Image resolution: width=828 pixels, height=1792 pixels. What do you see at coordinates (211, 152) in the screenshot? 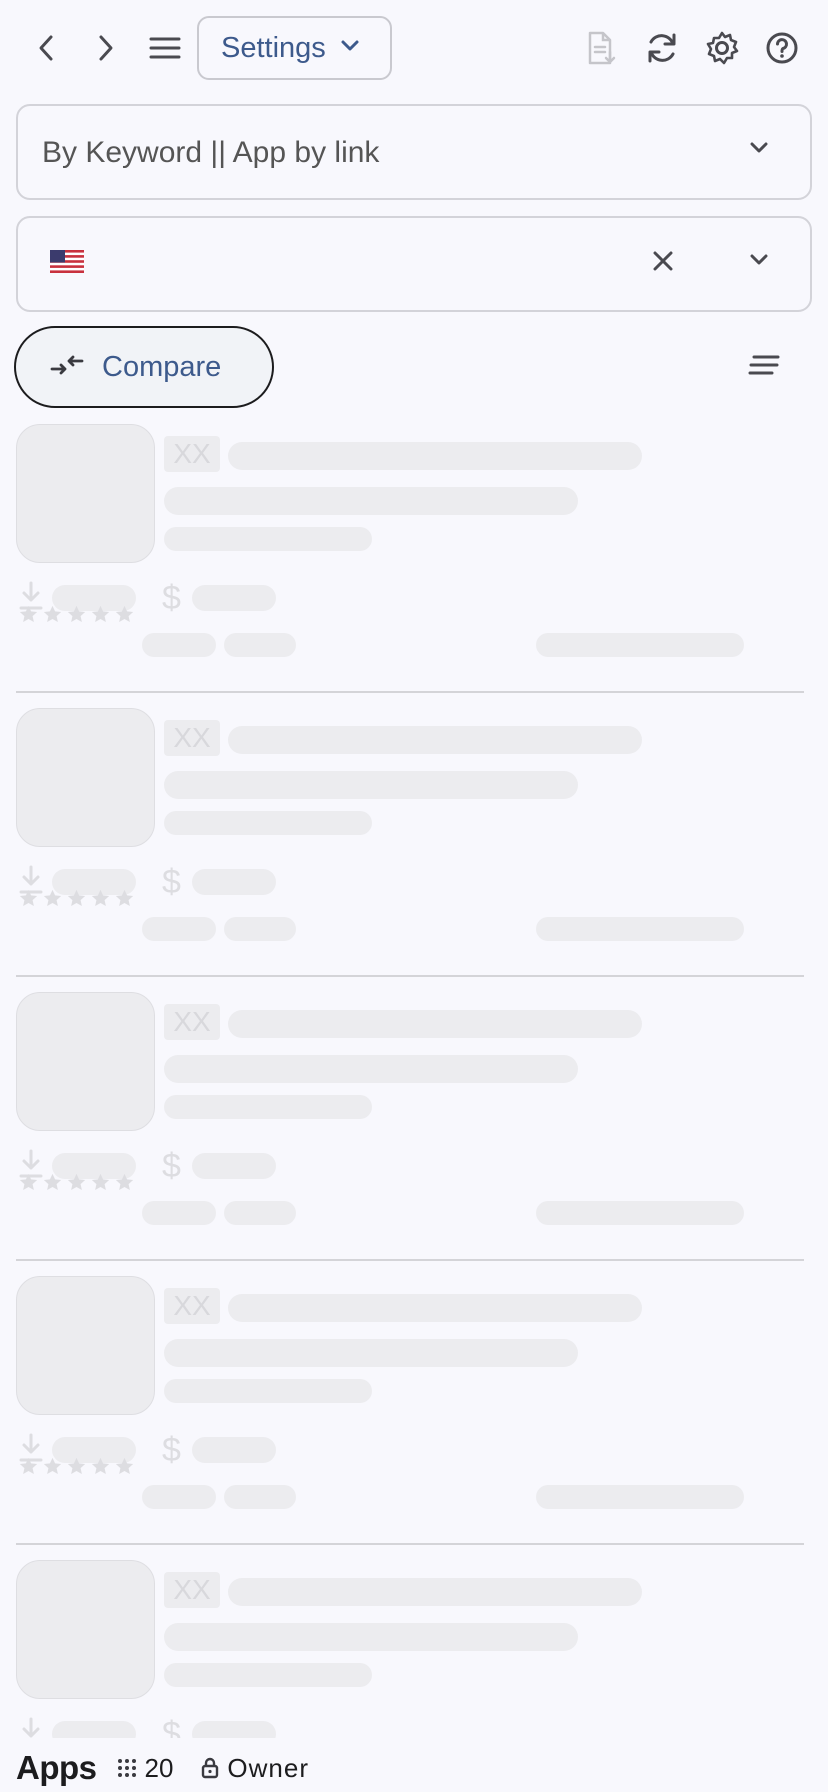
I see `search-placeholder: By Keyword || App by link` at bounding box center [211, 152].